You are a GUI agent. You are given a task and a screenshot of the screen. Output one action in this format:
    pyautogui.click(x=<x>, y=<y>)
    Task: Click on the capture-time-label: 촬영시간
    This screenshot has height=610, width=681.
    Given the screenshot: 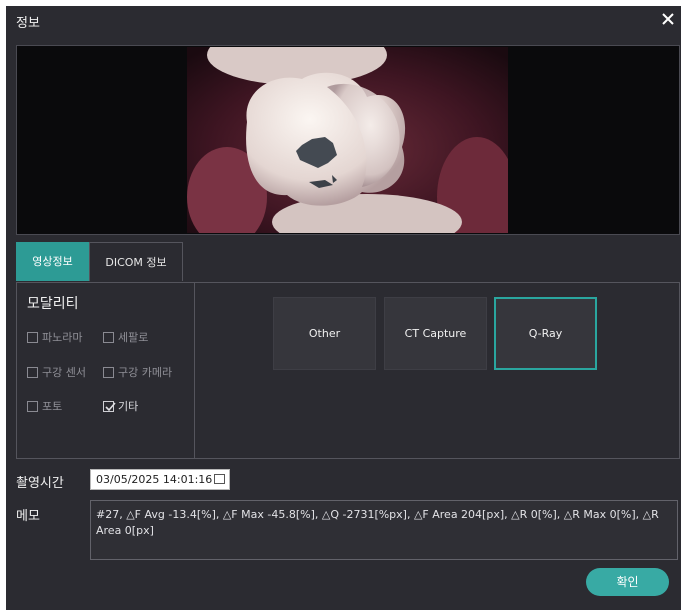 What is the action you would take?
    pyautogui.click(x=40, y=483)
    